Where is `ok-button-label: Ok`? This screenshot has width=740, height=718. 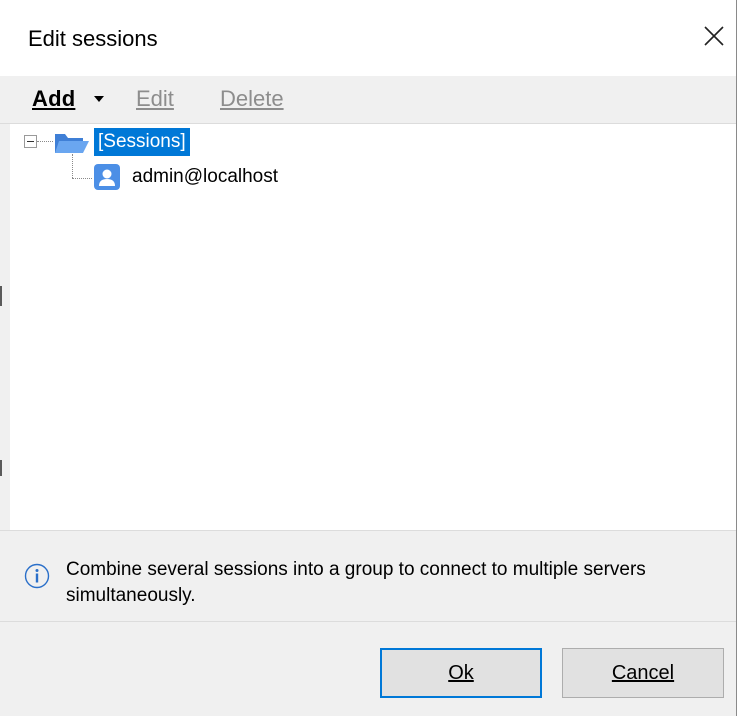
ok-button-label: Ok is located at coordinates (461, 672).